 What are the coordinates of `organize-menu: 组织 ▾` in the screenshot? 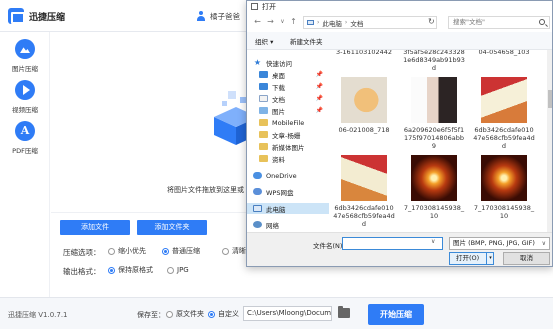 It's located at (264, 41).